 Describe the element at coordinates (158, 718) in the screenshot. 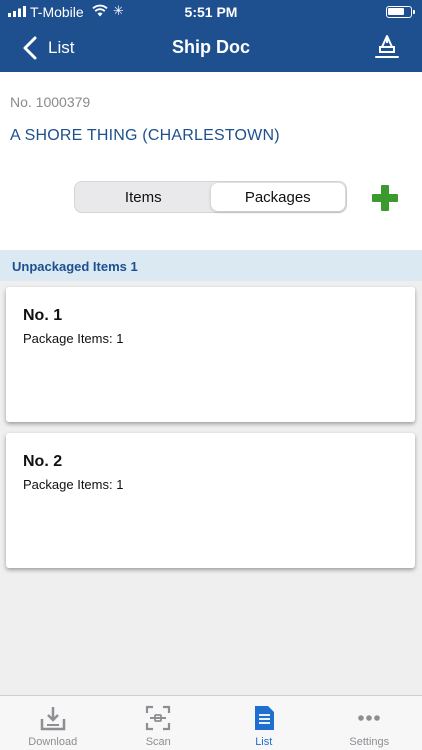

I see `scan-icon` at that location.